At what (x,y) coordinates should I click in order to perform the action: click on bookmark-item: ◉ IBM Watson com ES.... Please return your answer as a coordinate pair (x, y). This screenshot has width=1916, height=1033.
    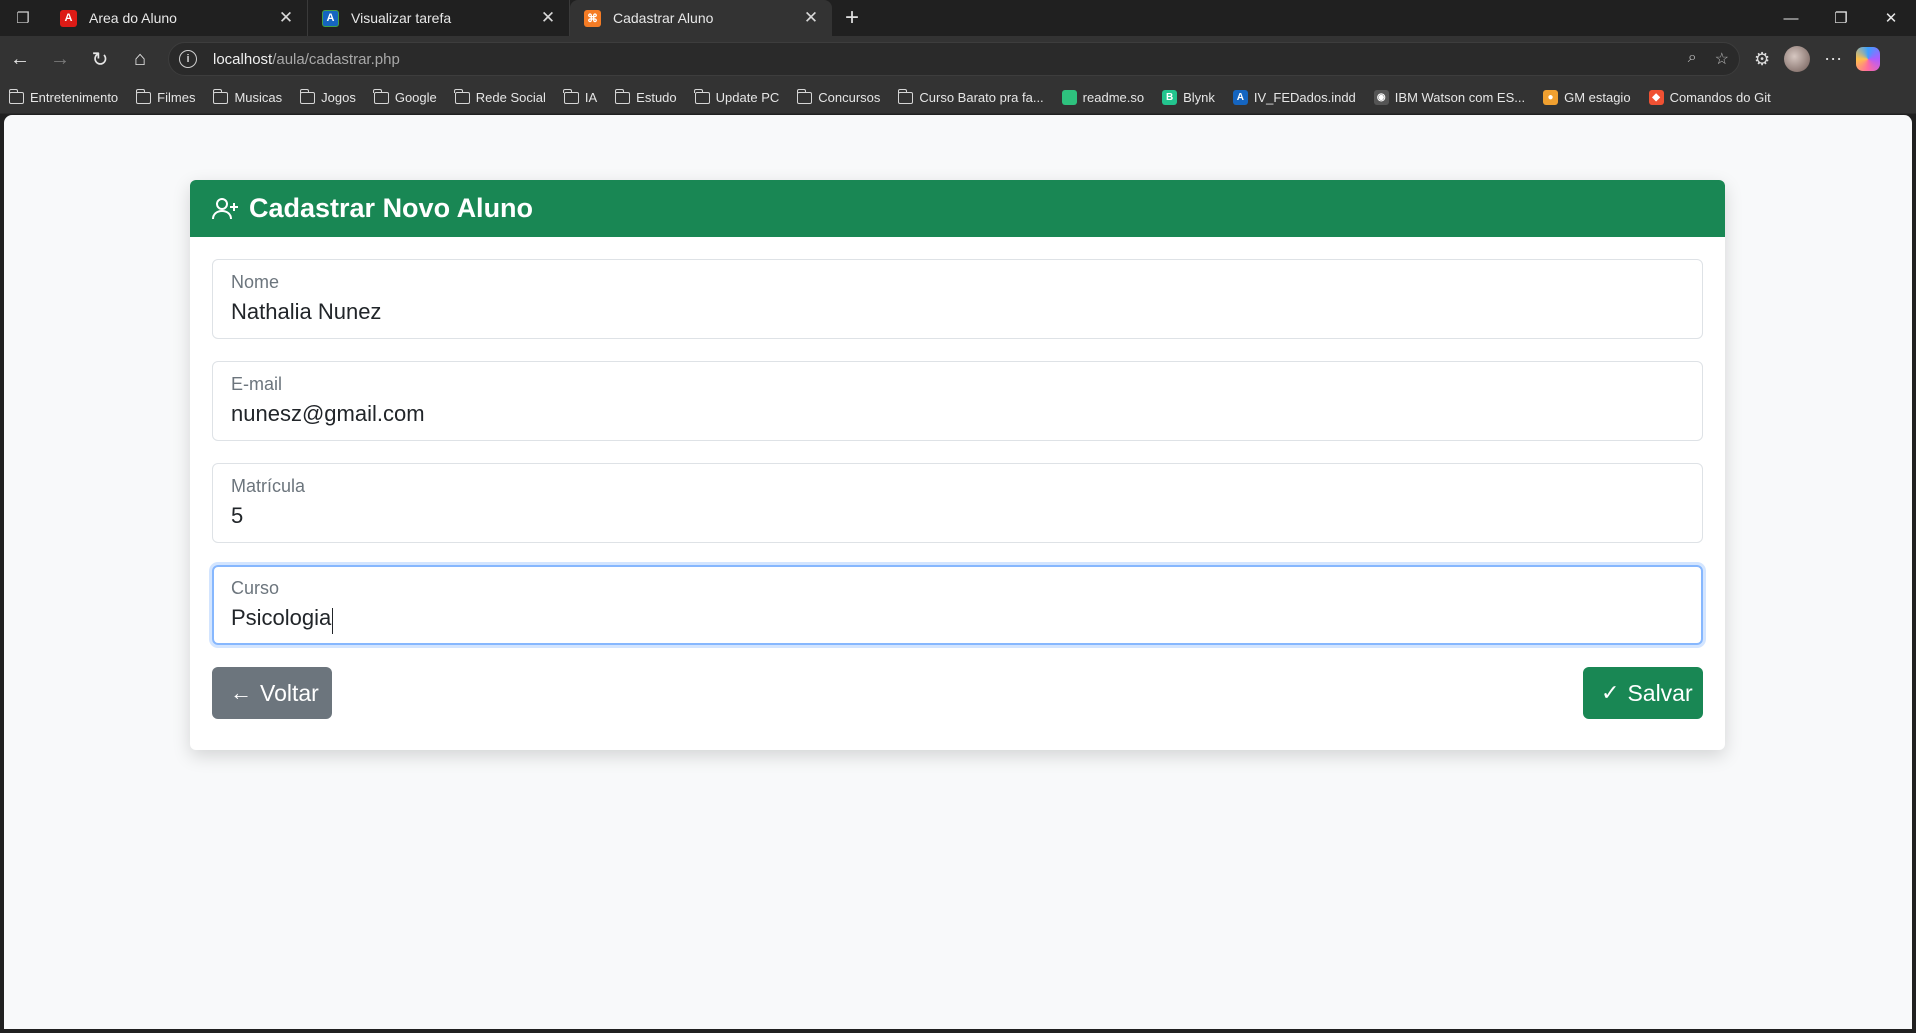
    Looking at the image, I should click on (1449, 97).